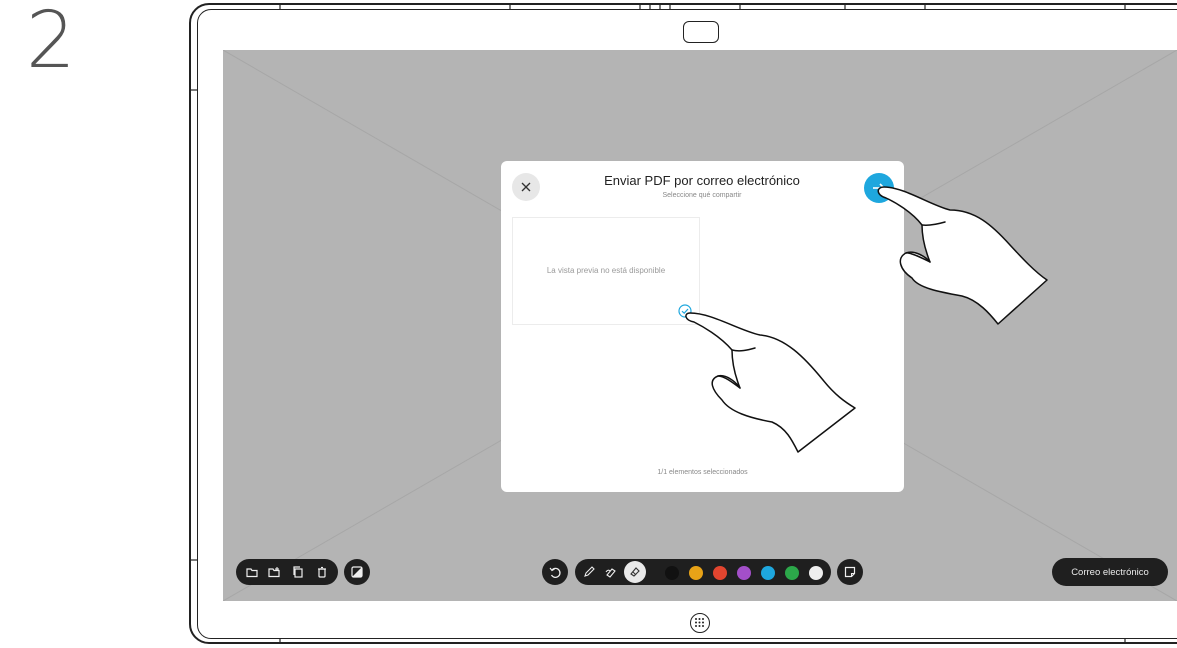 This screenshot has height=648, width=1177. I want to click on arrow-right-icon, so click(879, 188).